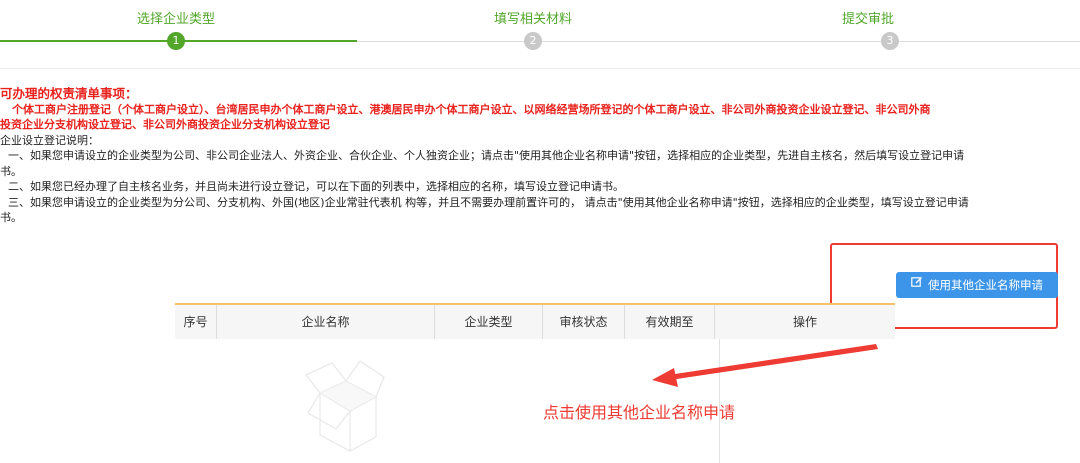 The image size is (1080, 463). I want to click on edit-icon, so click(917, 284).